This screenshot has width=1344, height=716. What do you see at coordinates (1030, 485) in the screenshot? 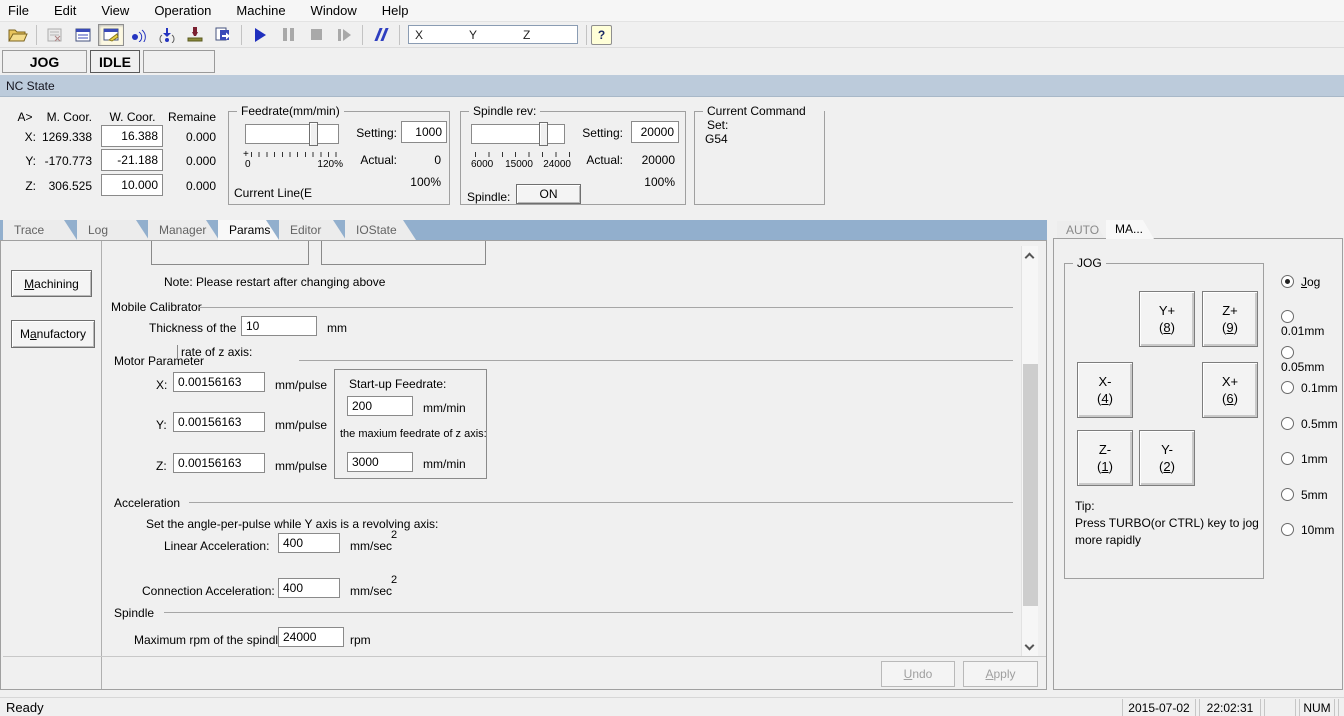
I see `scrollbar-thumb` at bounding box center [1030, 485].